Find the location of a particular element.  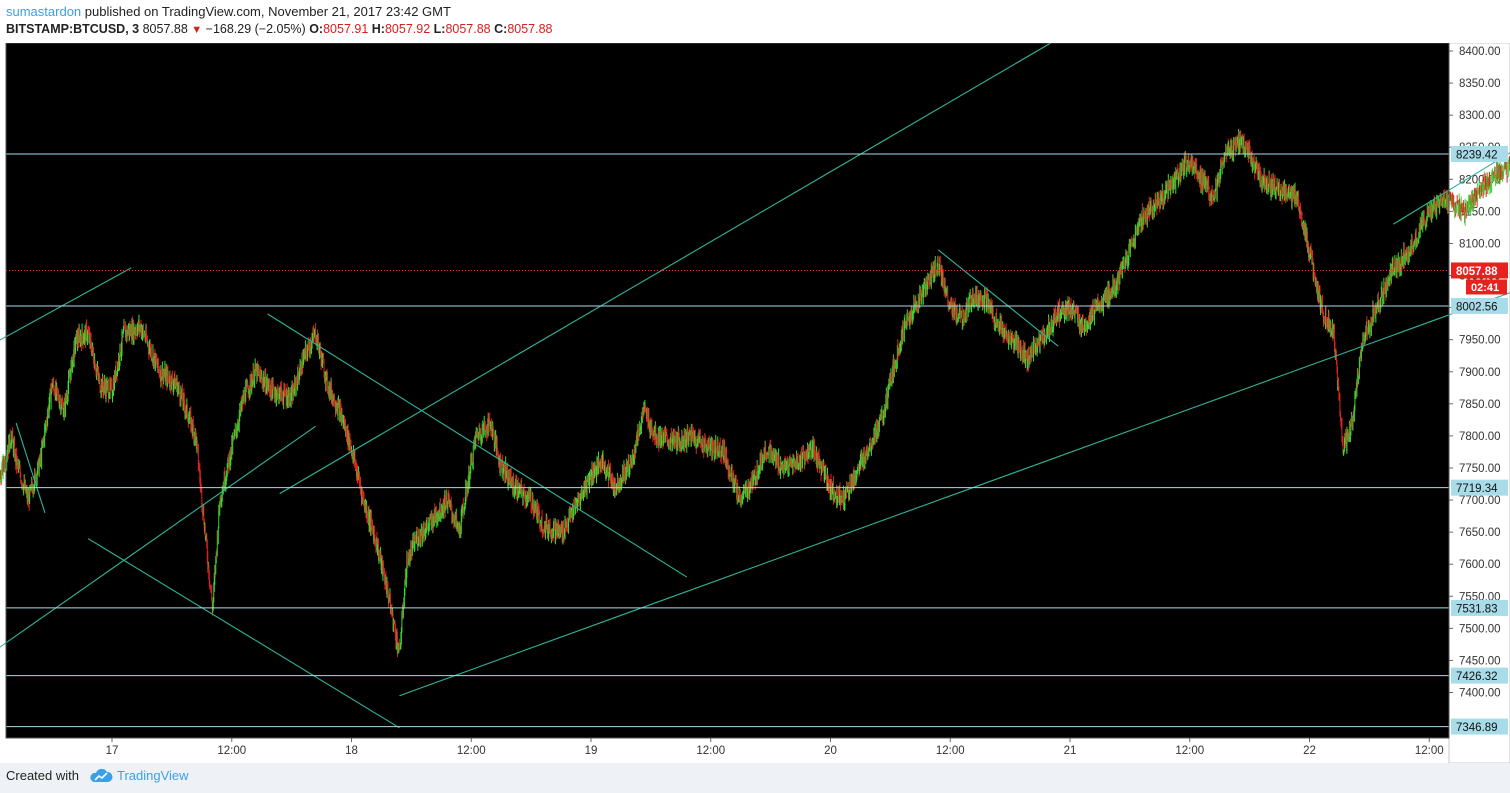

symbol-label: BITSTAMP:BTCUSD, 3 is located at coordinates (72, 29).